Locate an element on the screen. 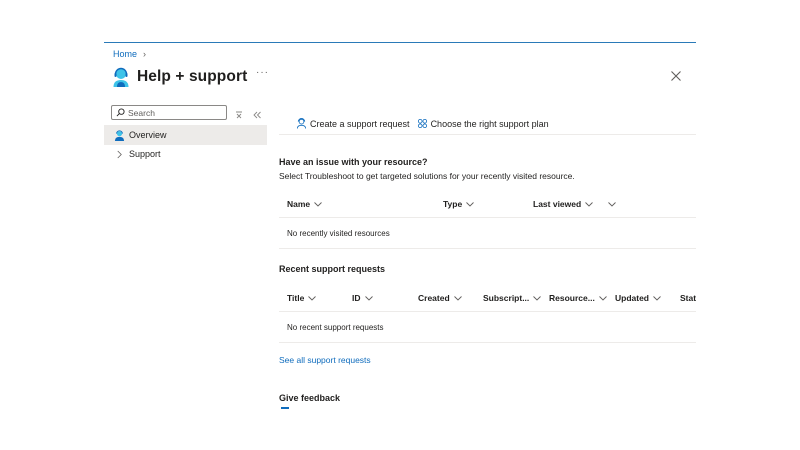 The width and height of the screenshot is (800, 450). support-plan-icon is located at coordinates (422, 123).